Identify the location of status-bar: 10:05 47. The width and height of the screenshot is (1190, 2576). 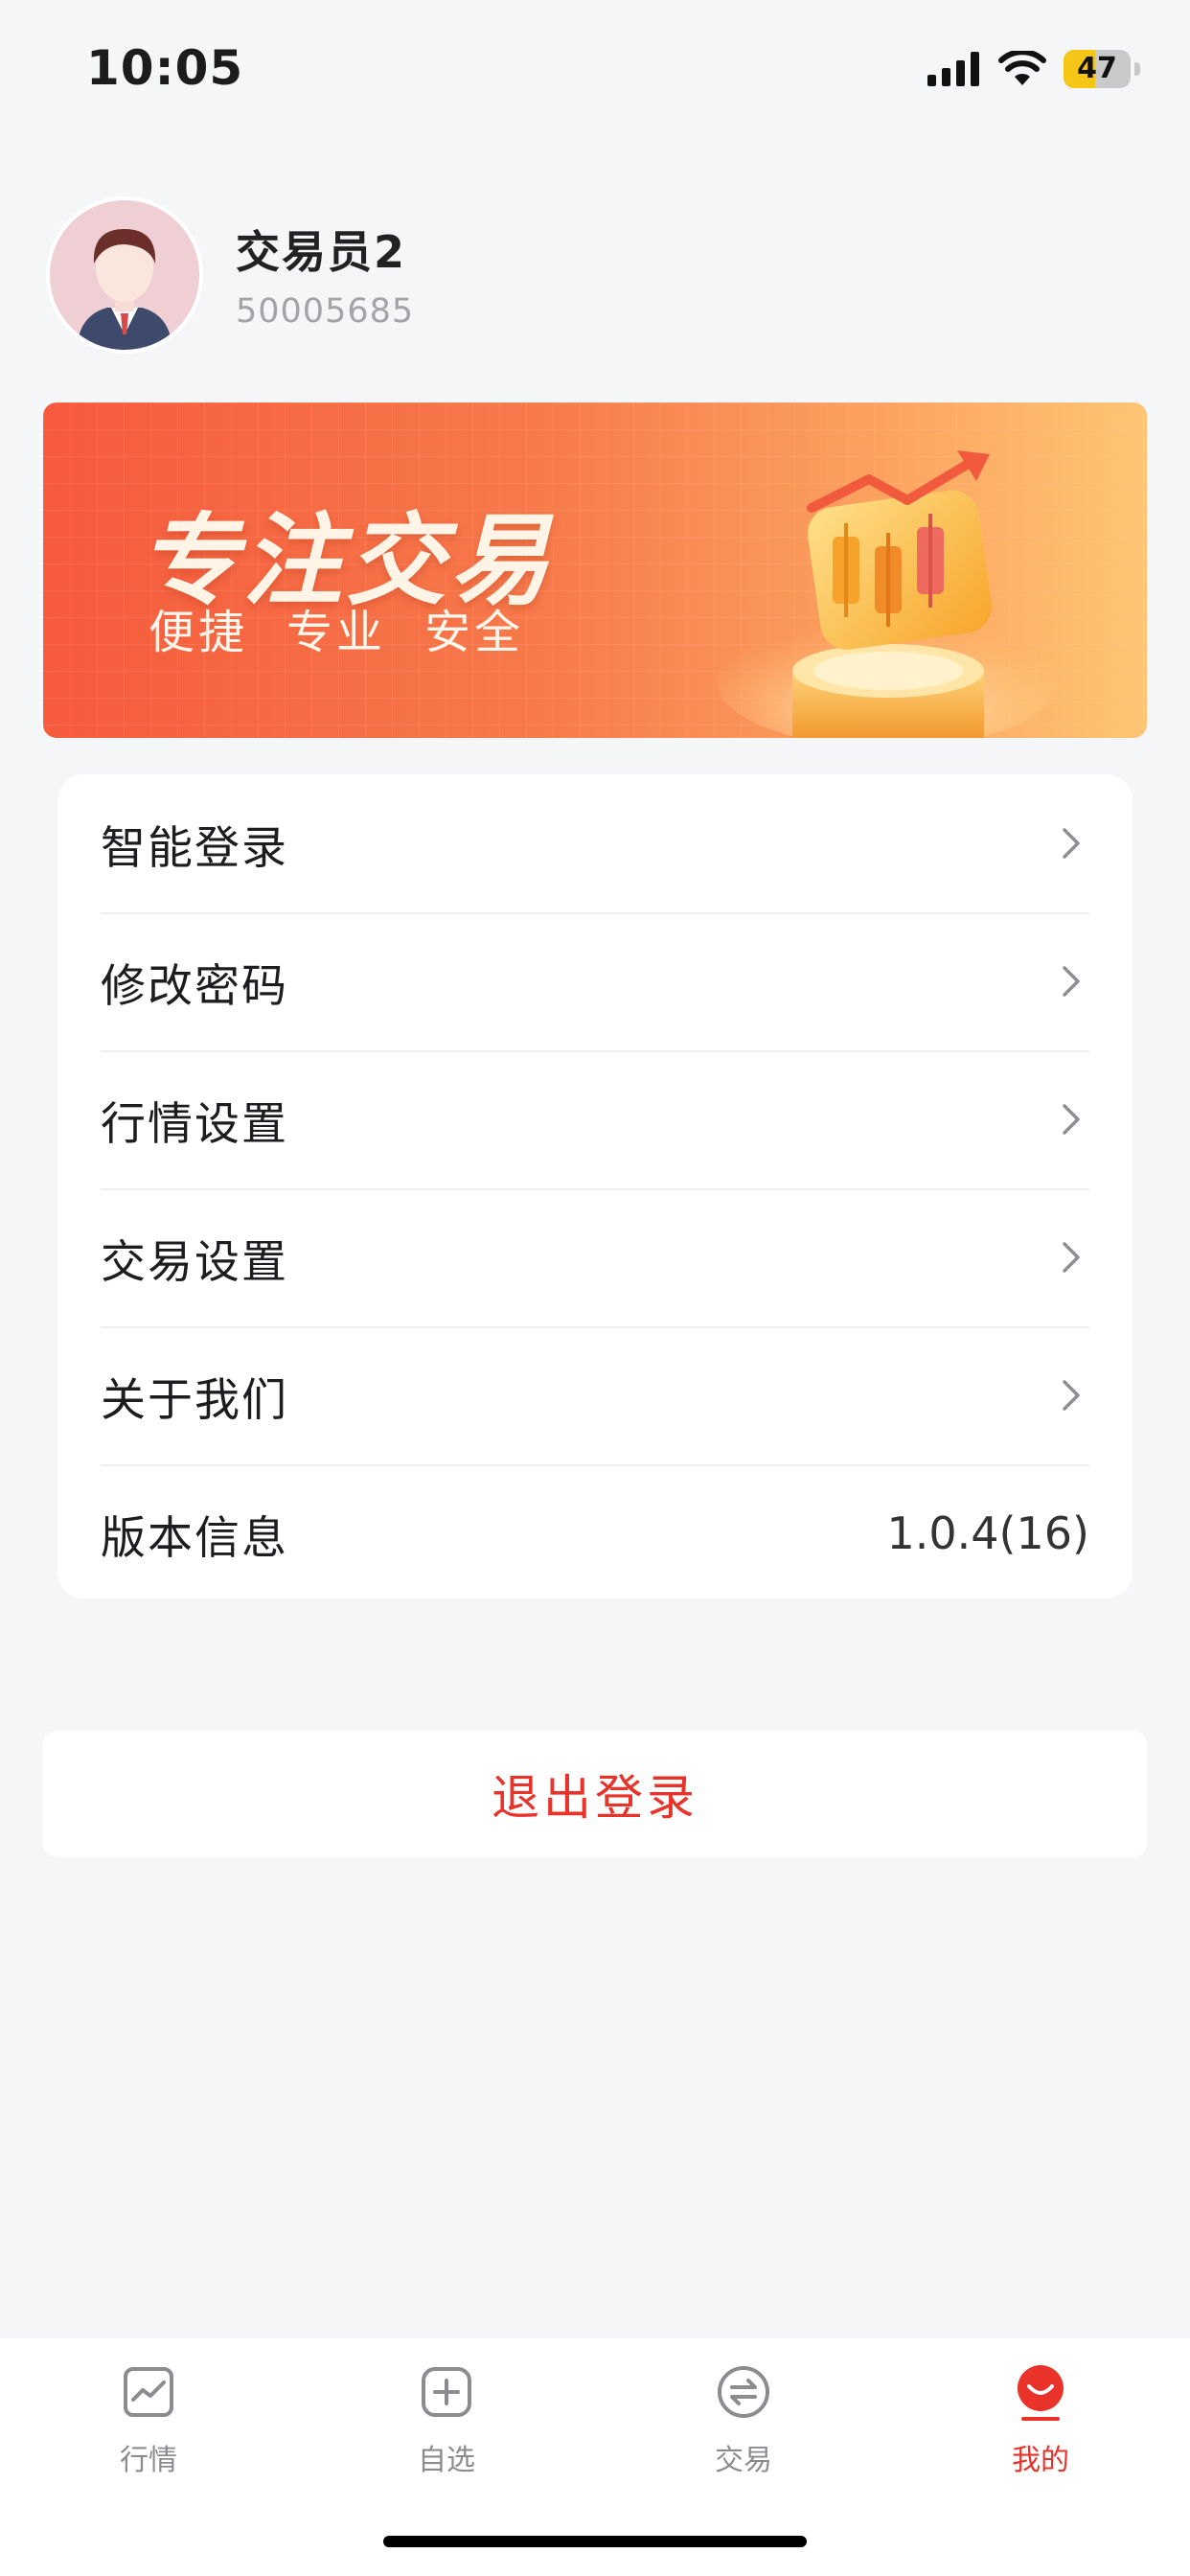
(595, 72).